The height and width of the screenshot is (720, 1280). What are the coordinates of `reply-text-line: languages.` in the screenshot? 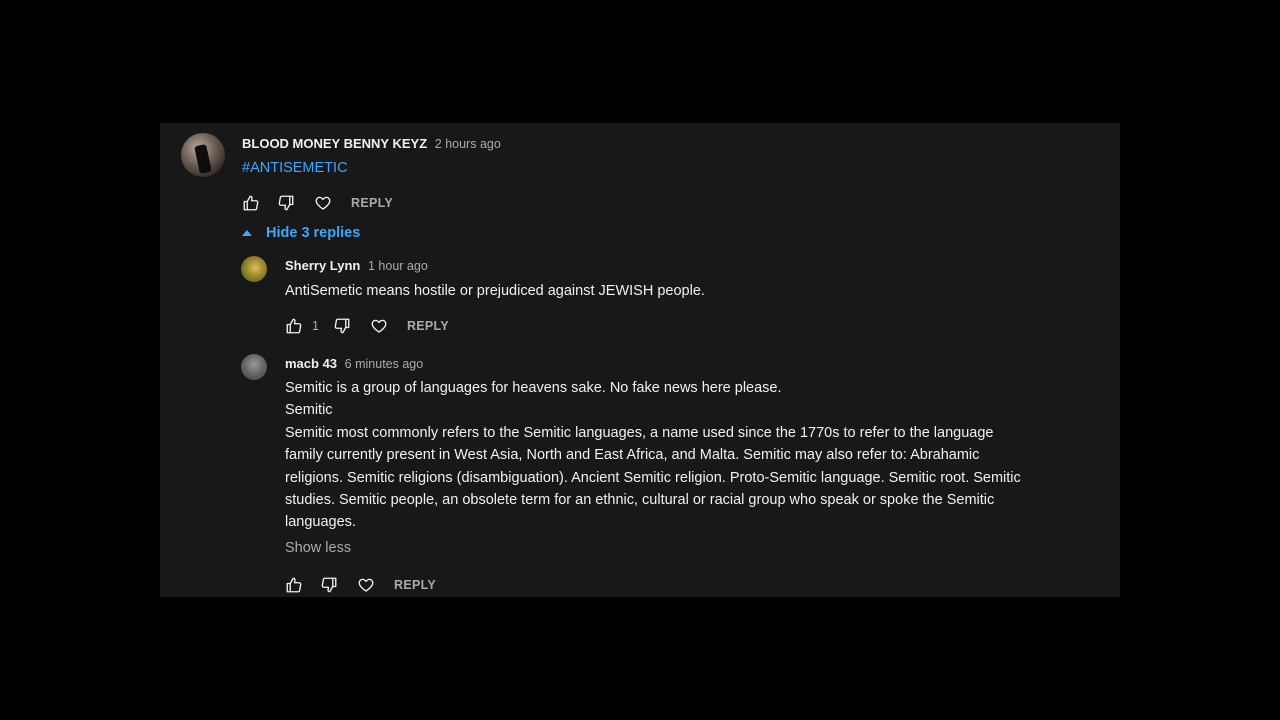 It's located at (320, 522).